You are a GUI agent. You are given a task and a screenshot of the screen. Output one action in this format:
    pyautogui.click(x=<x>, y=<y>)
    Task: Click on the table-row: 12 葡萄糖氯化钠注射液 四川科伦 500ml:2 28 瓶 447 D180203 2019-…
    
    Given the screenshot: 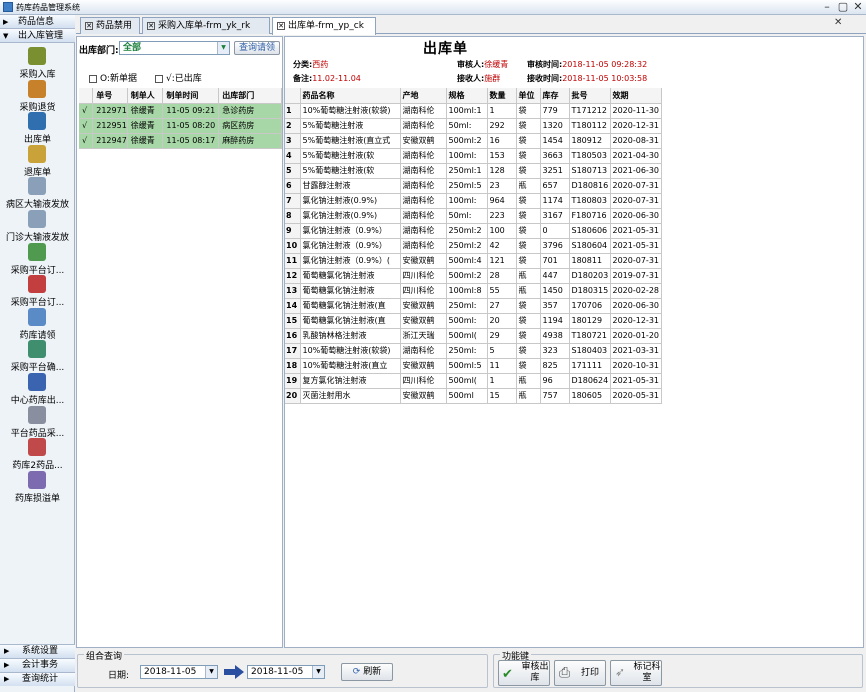 What is the action you would take?
    pyautogui.click(x=473, y=276)
    